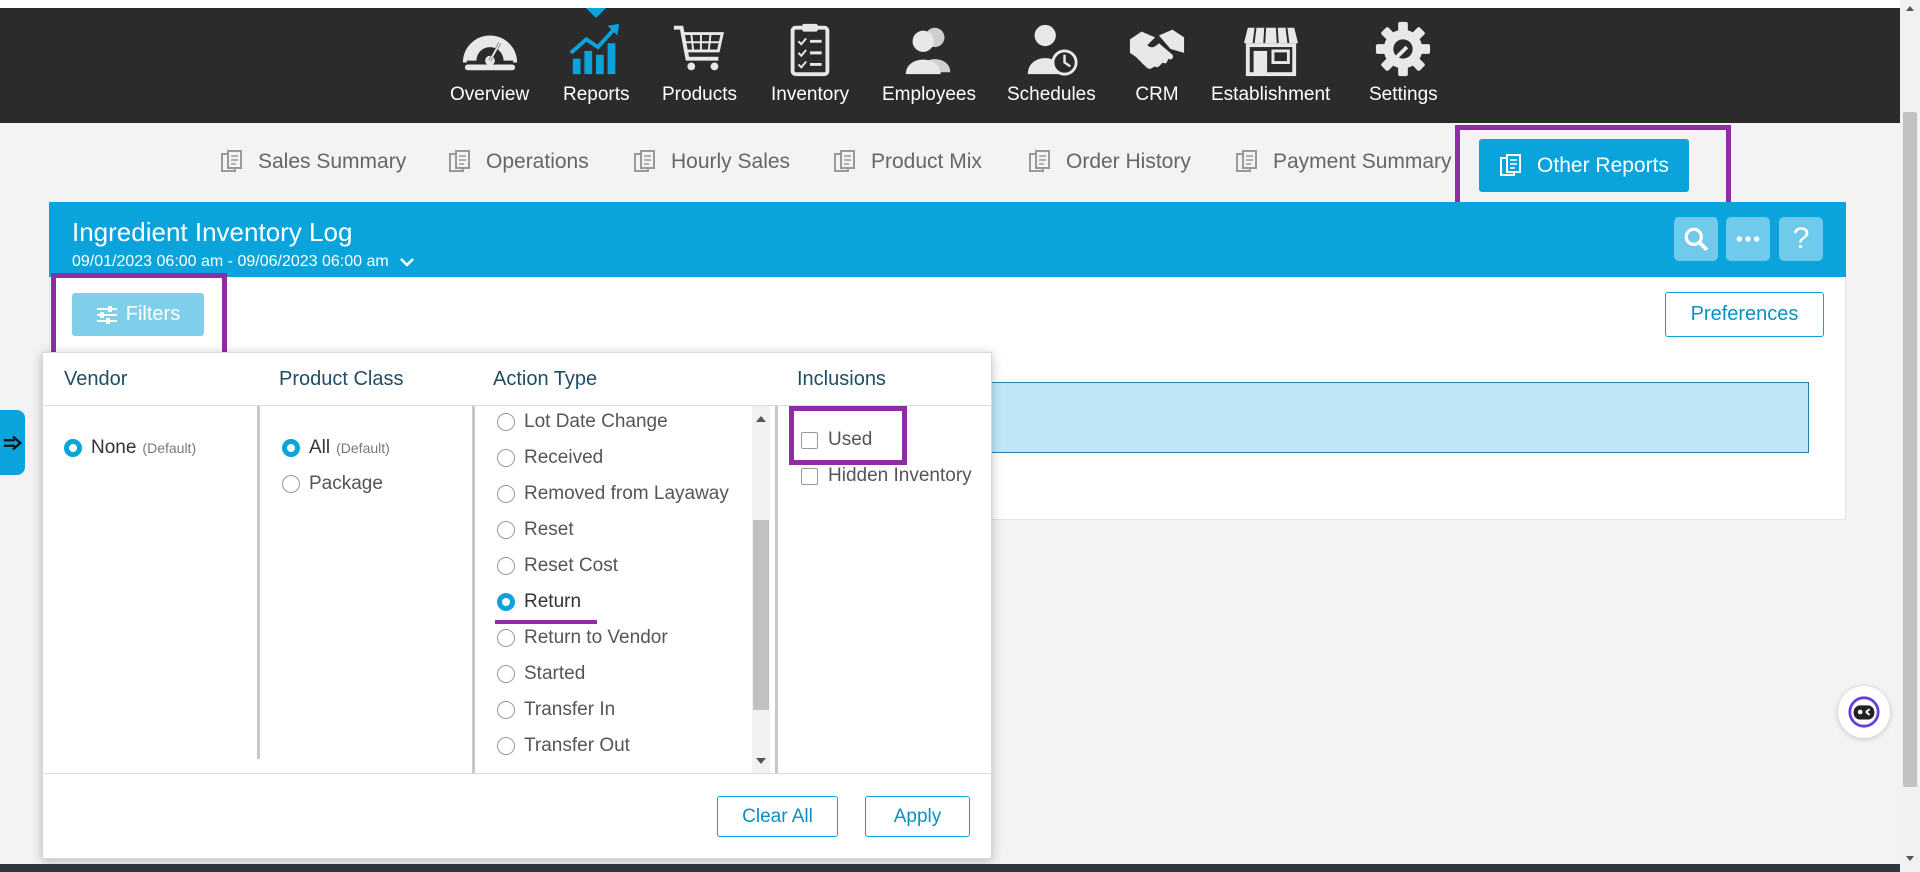 This screenshot has width=1920, height=872. Describe the element at coordinates (320, 447) in the screenshot. I see `radio-label: All` at that location.